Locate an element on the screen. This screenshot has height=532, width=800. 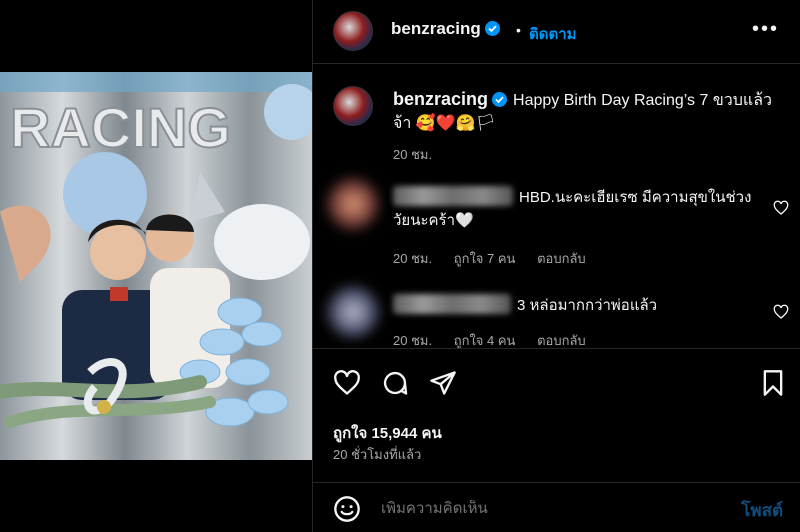
caption-username: benzracing is located at coordinates (440, 99).